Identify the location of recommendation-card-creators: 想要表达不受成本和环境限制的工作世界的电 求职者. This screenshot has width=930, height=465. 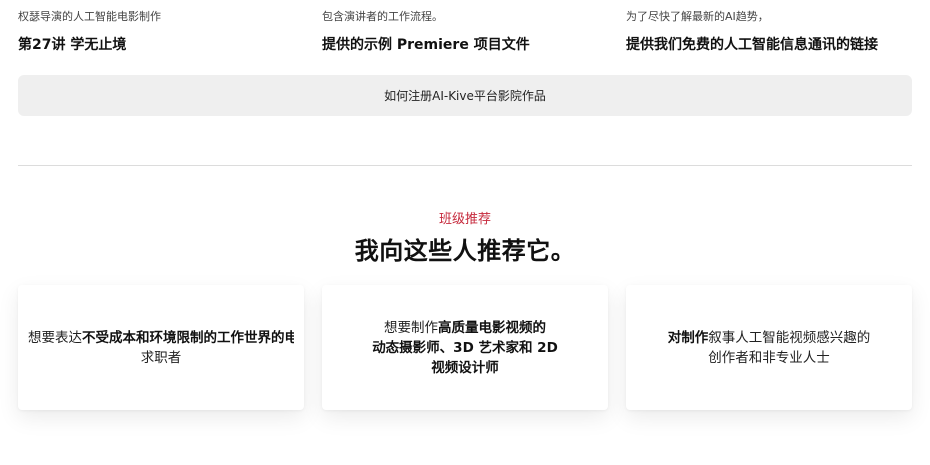
(161, 347).